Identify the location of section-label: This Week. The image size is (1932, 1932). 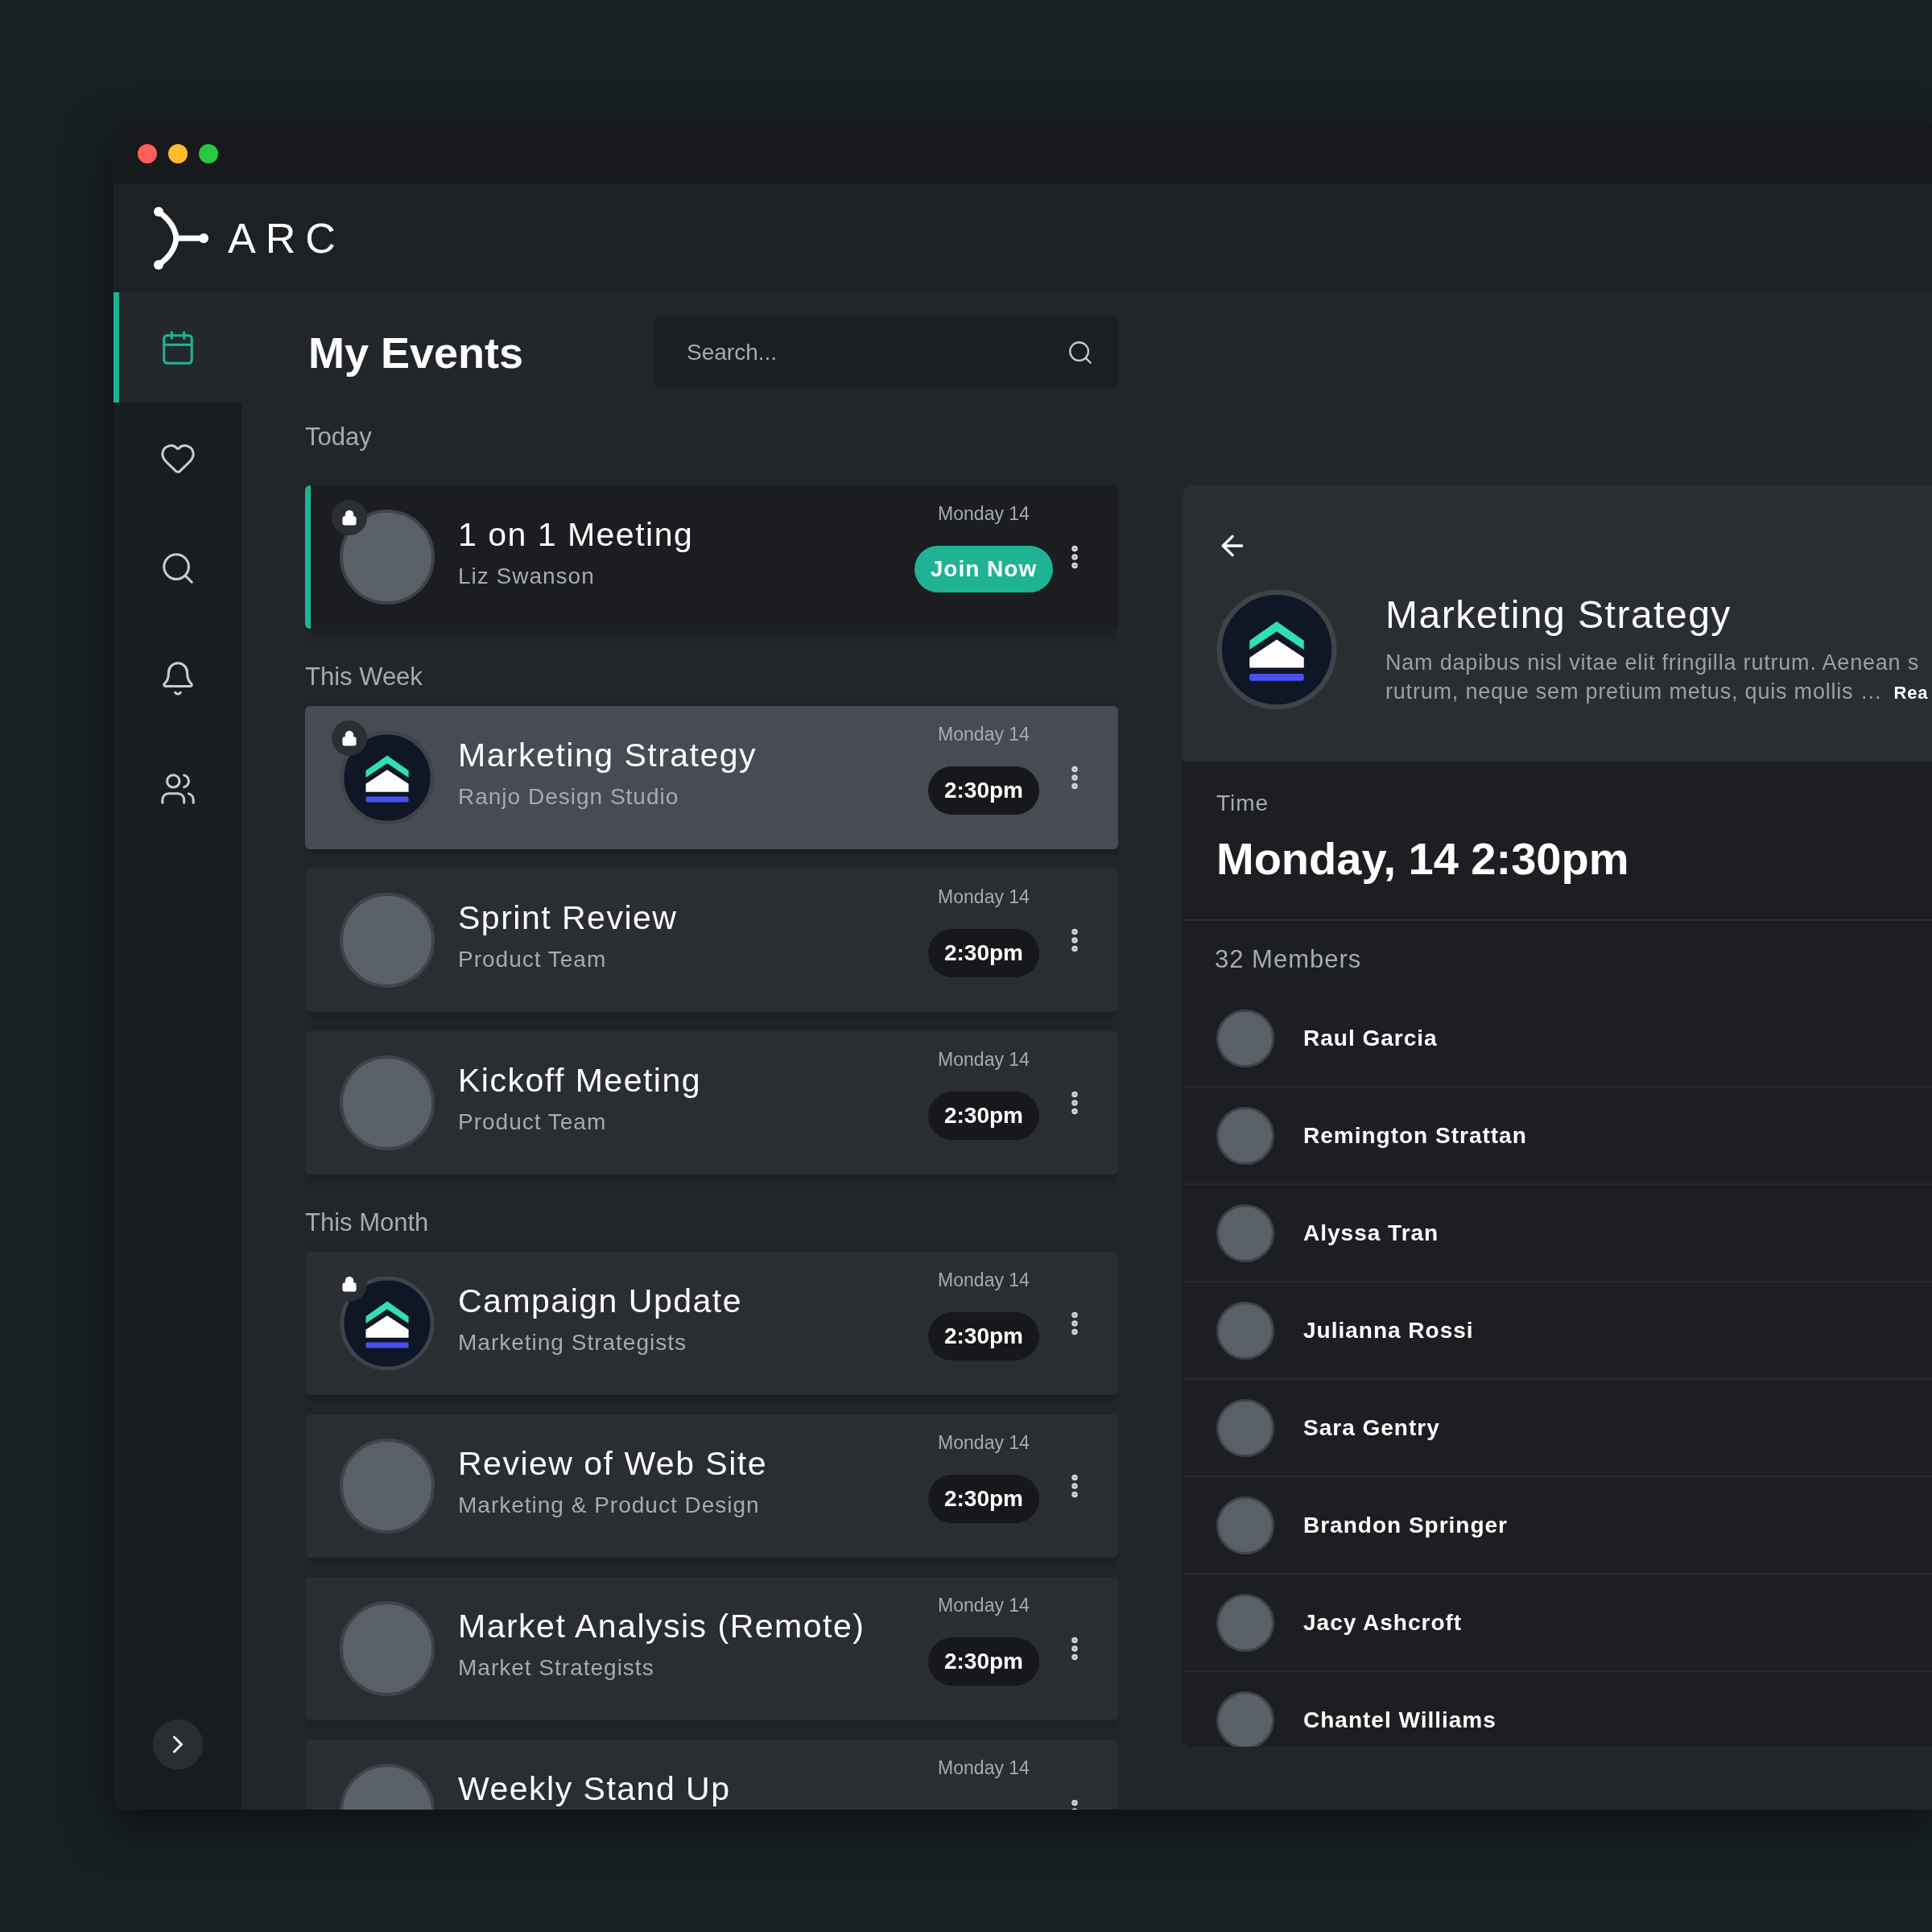
(364, 677).